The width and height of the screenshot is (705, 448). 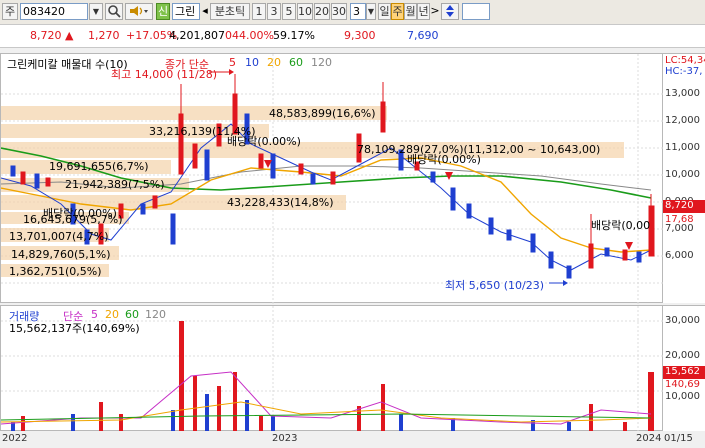 I want to click on left-menu-button: 주, so click(x=10, y=11).